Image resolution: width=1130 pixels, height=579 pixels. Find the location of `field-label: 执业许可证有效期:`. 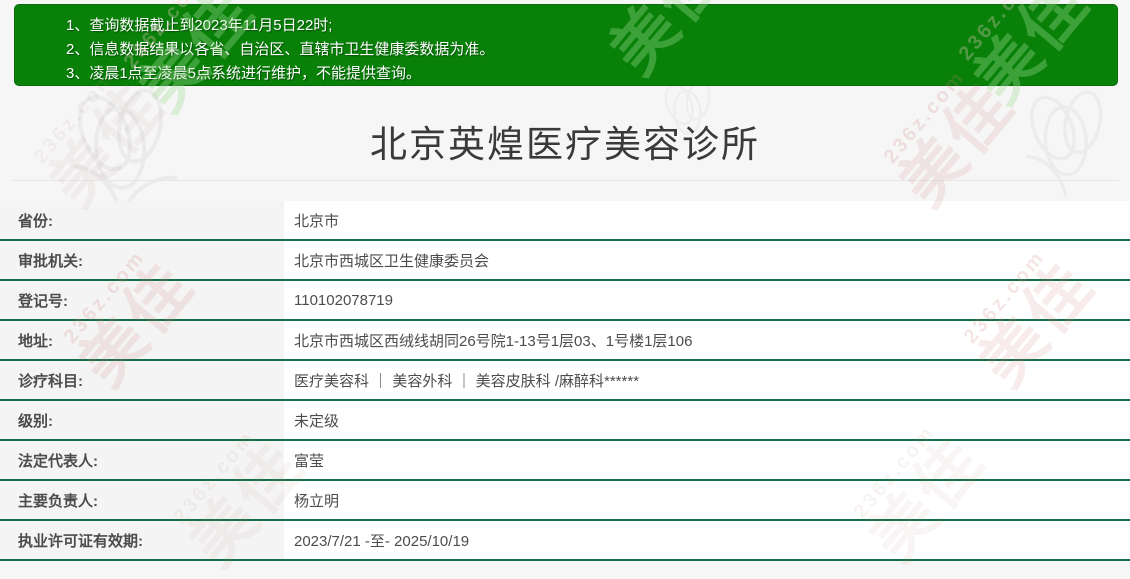

field-label: 执业许可证有效期: is located at coordinates (142, 540).